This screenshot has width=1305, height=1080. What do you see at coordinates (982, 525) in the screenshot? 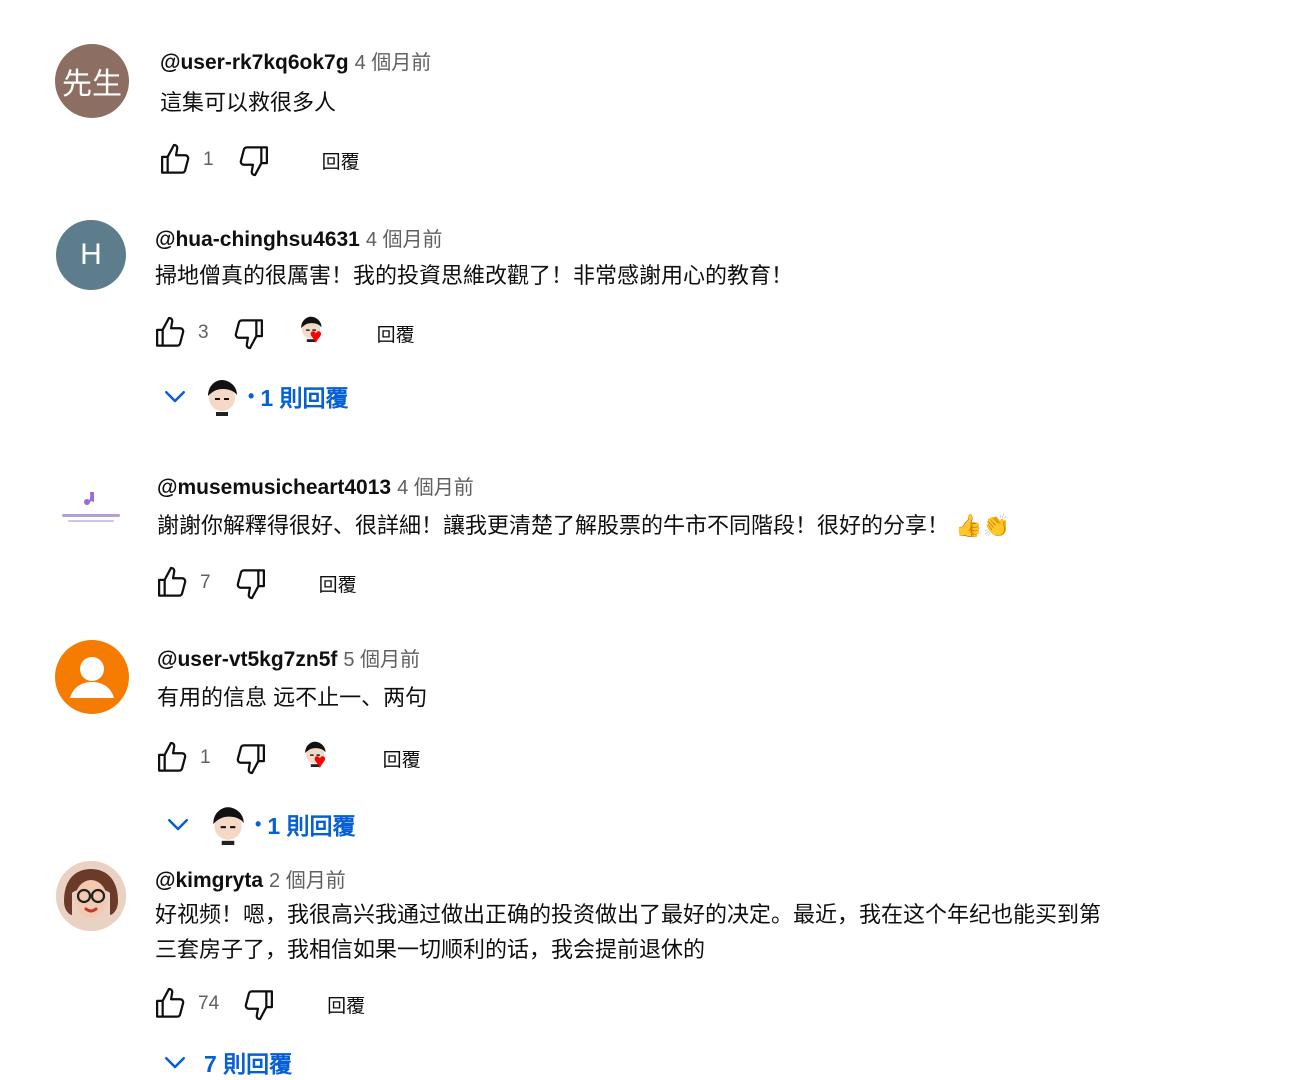
I see `emoji: 👍👏` at bounding box center [982, 525].